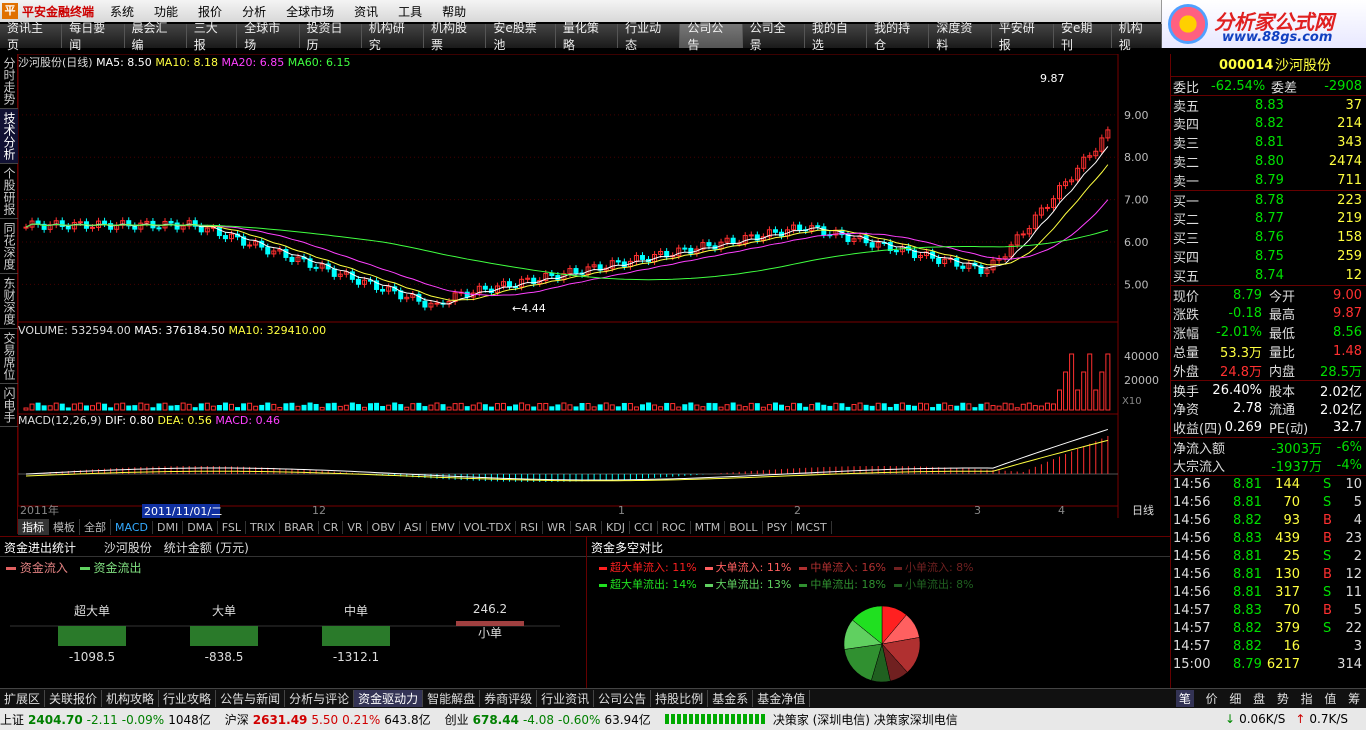  I want to click on module-tab-12: 基金系, so click(731, 698).